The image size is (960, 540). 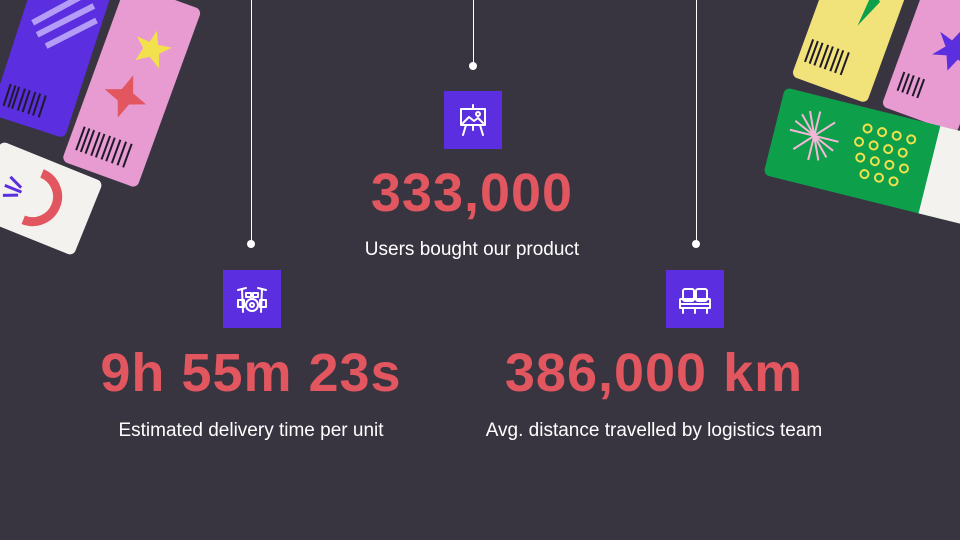 What do you see at coordinates (695, 299) in the screenshot?
I see `seats-icon` at bounding box center [695, 299].